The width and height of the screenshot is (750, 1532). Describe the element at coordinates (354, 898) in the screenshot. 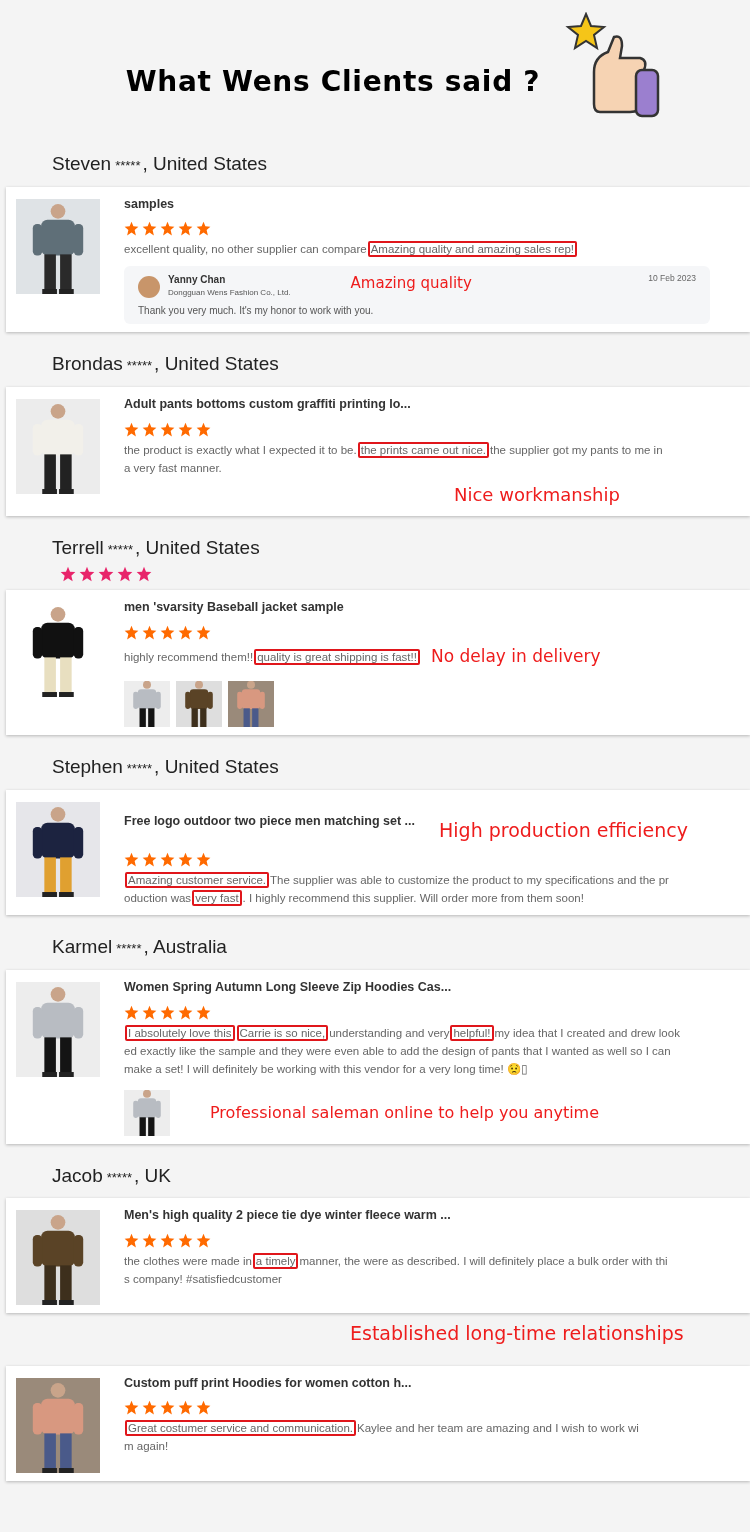

I see `review-text: oduction was very fast . I highly recommend this supplier. Will order more from them soon!` at that location.